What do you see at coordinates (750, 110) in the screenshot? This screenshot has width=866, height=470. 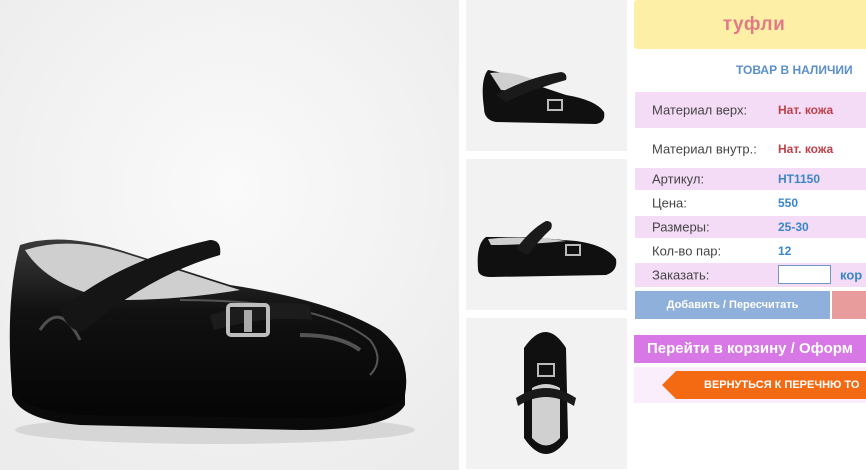 I see `spec-row-material-top: Материал верх: Нат. кожа` at bounding box center [750, 110].